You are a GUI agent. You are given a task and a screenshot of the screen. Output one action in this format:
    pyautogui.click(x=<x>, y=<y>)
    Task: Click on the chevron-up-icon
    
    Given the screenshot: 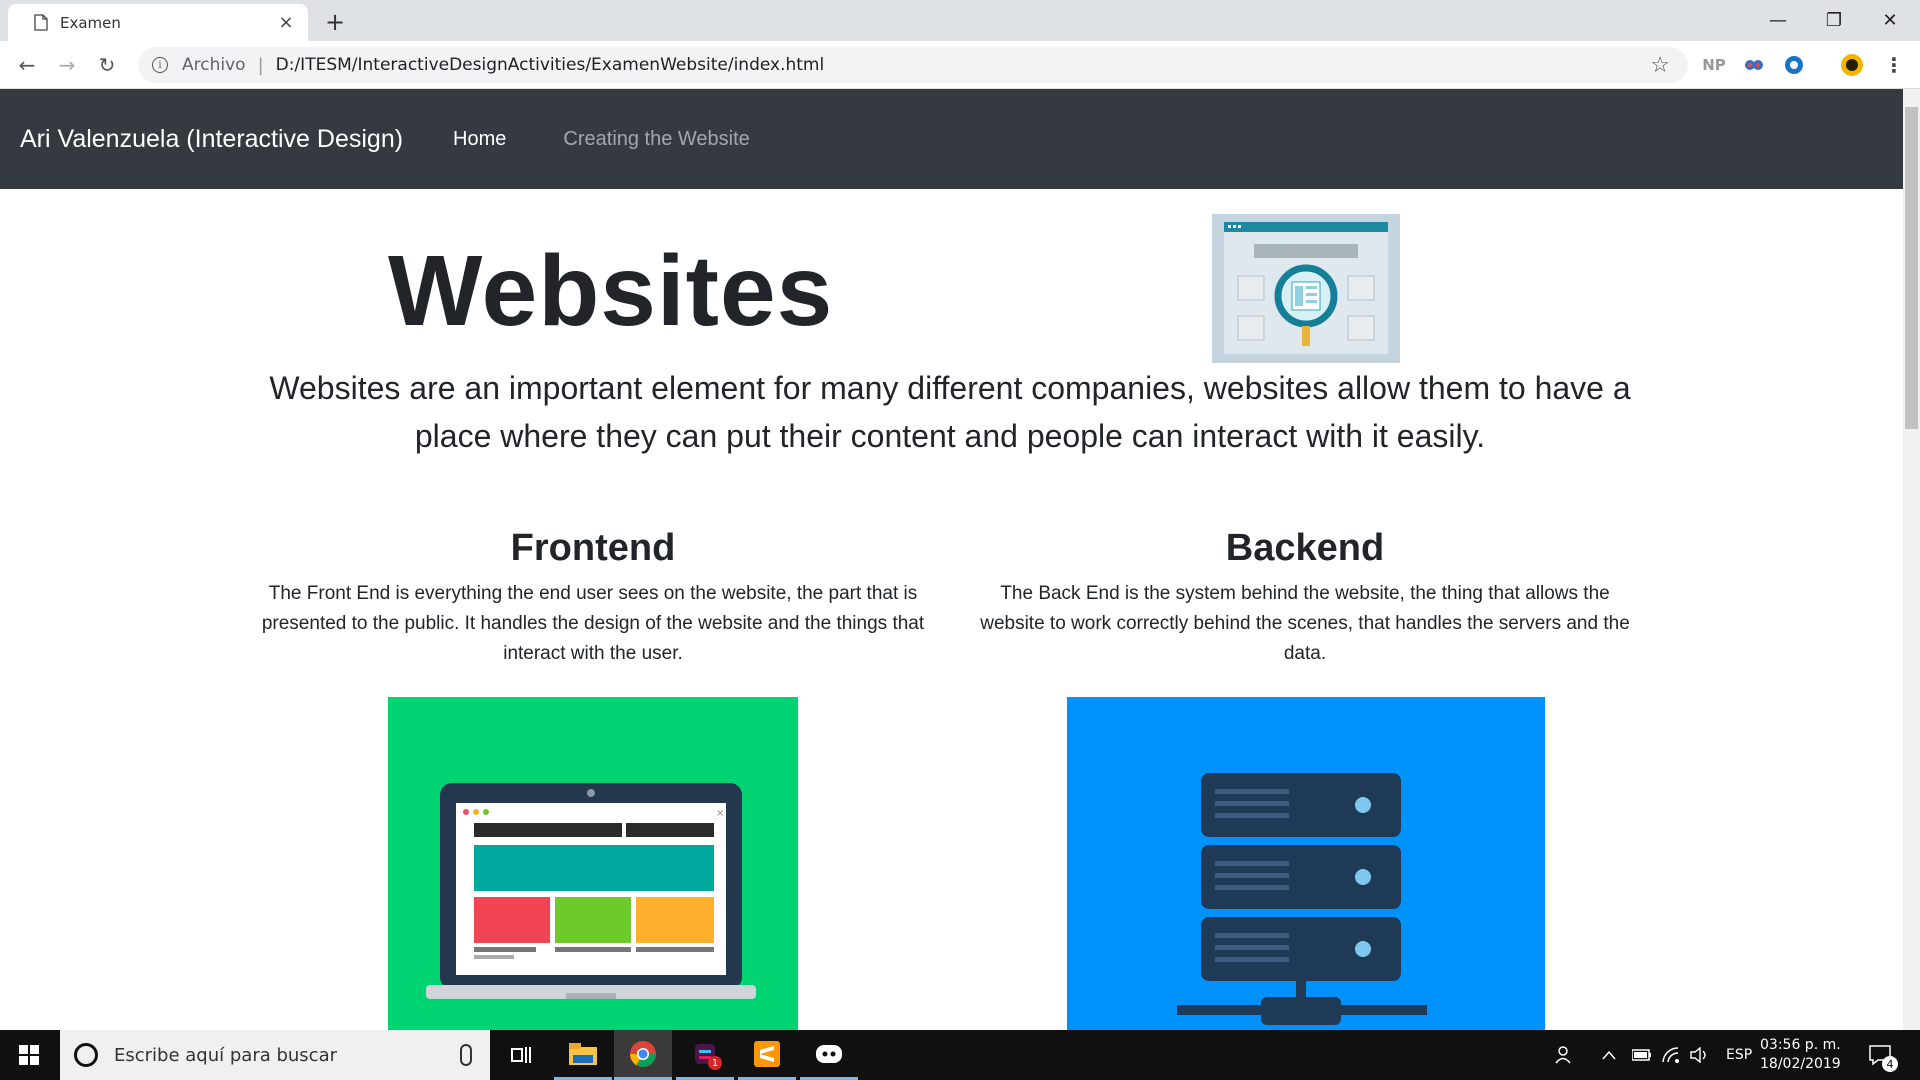 What is the action you would take?
    pyautogui.click(x=1609, y=1055)
    